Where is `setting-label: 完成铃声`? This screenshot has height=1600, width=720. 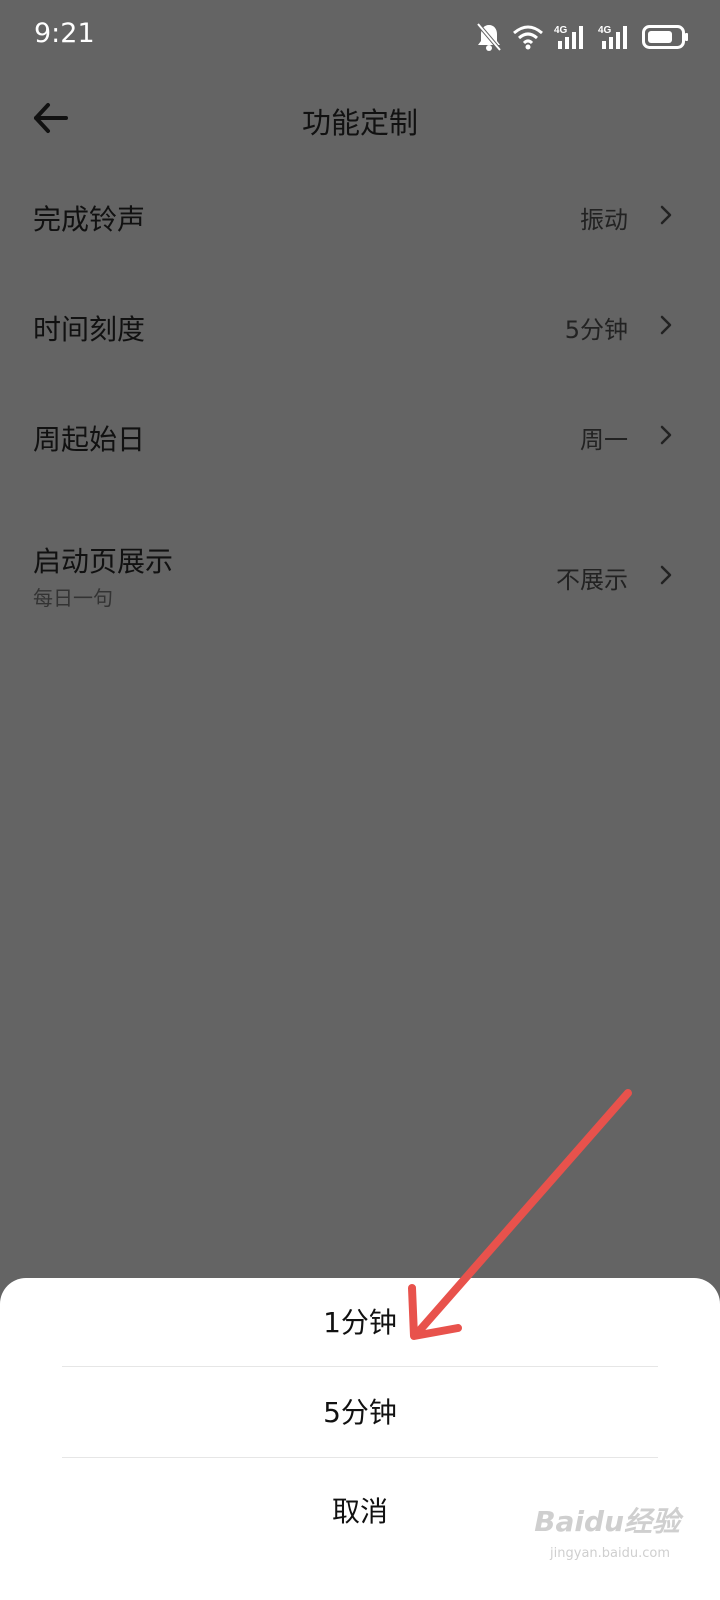 setting-label: 完成铃声 is located at coordinates (89, 219).